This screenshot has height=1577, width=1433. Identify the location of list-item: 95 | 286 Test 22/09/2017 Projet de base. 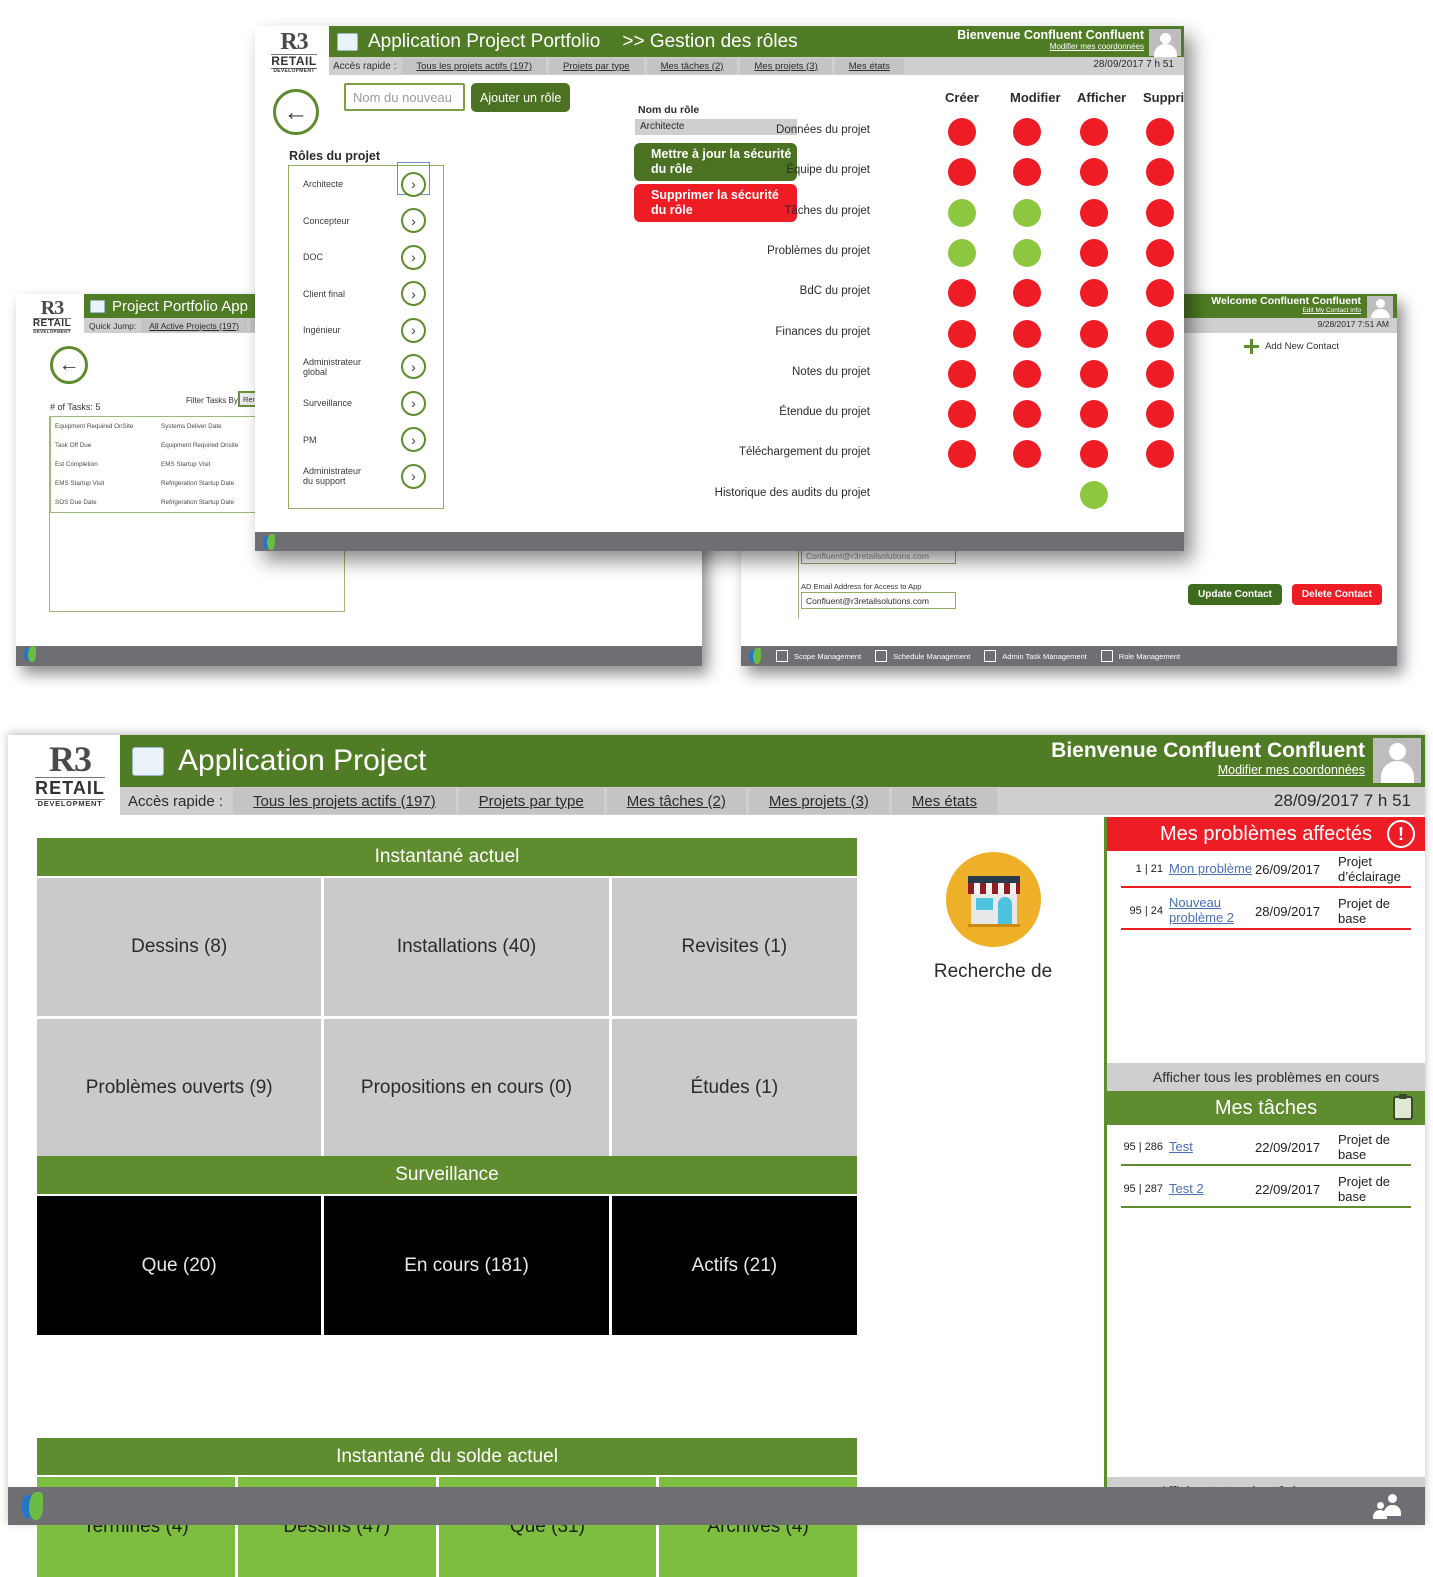
(1266, 1146).